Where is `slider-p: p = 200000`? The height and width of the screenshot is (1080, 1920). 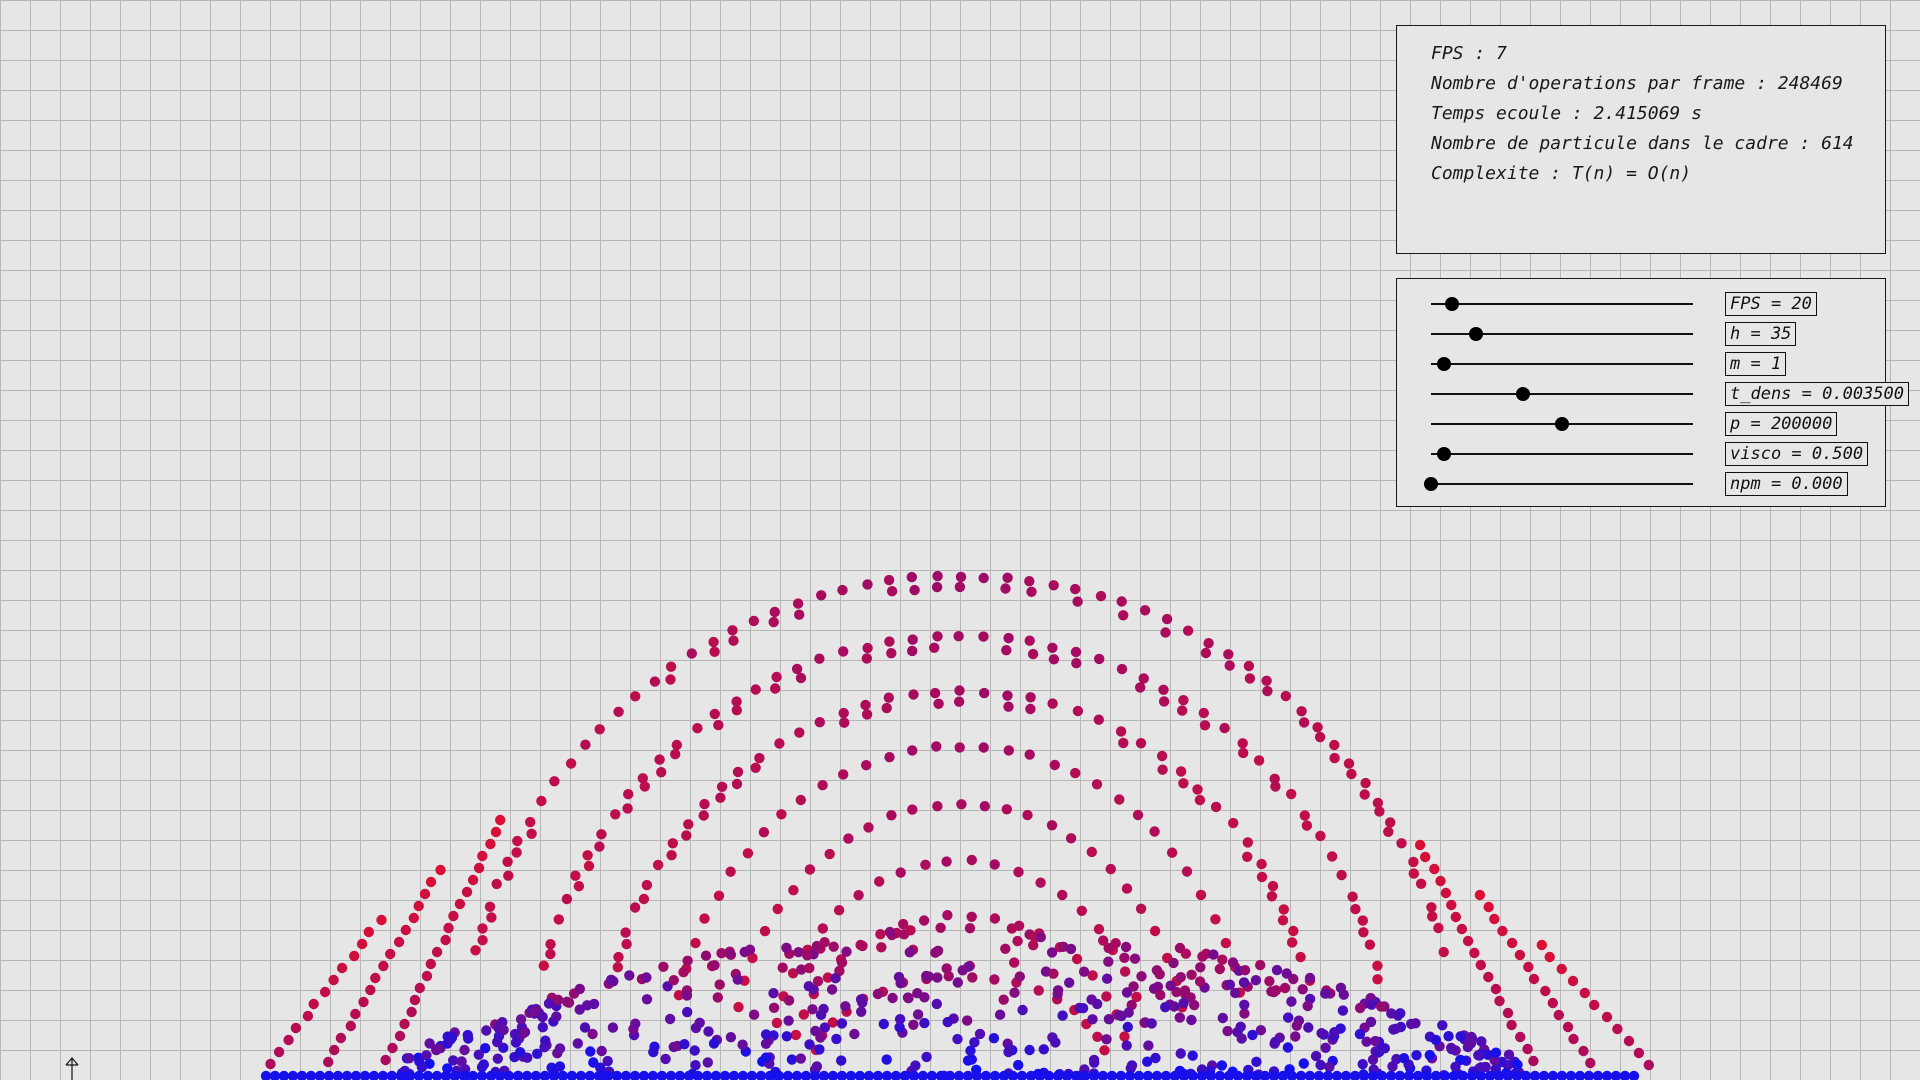
slider-p: p = 200000 is located at coordinates (1641, 424).